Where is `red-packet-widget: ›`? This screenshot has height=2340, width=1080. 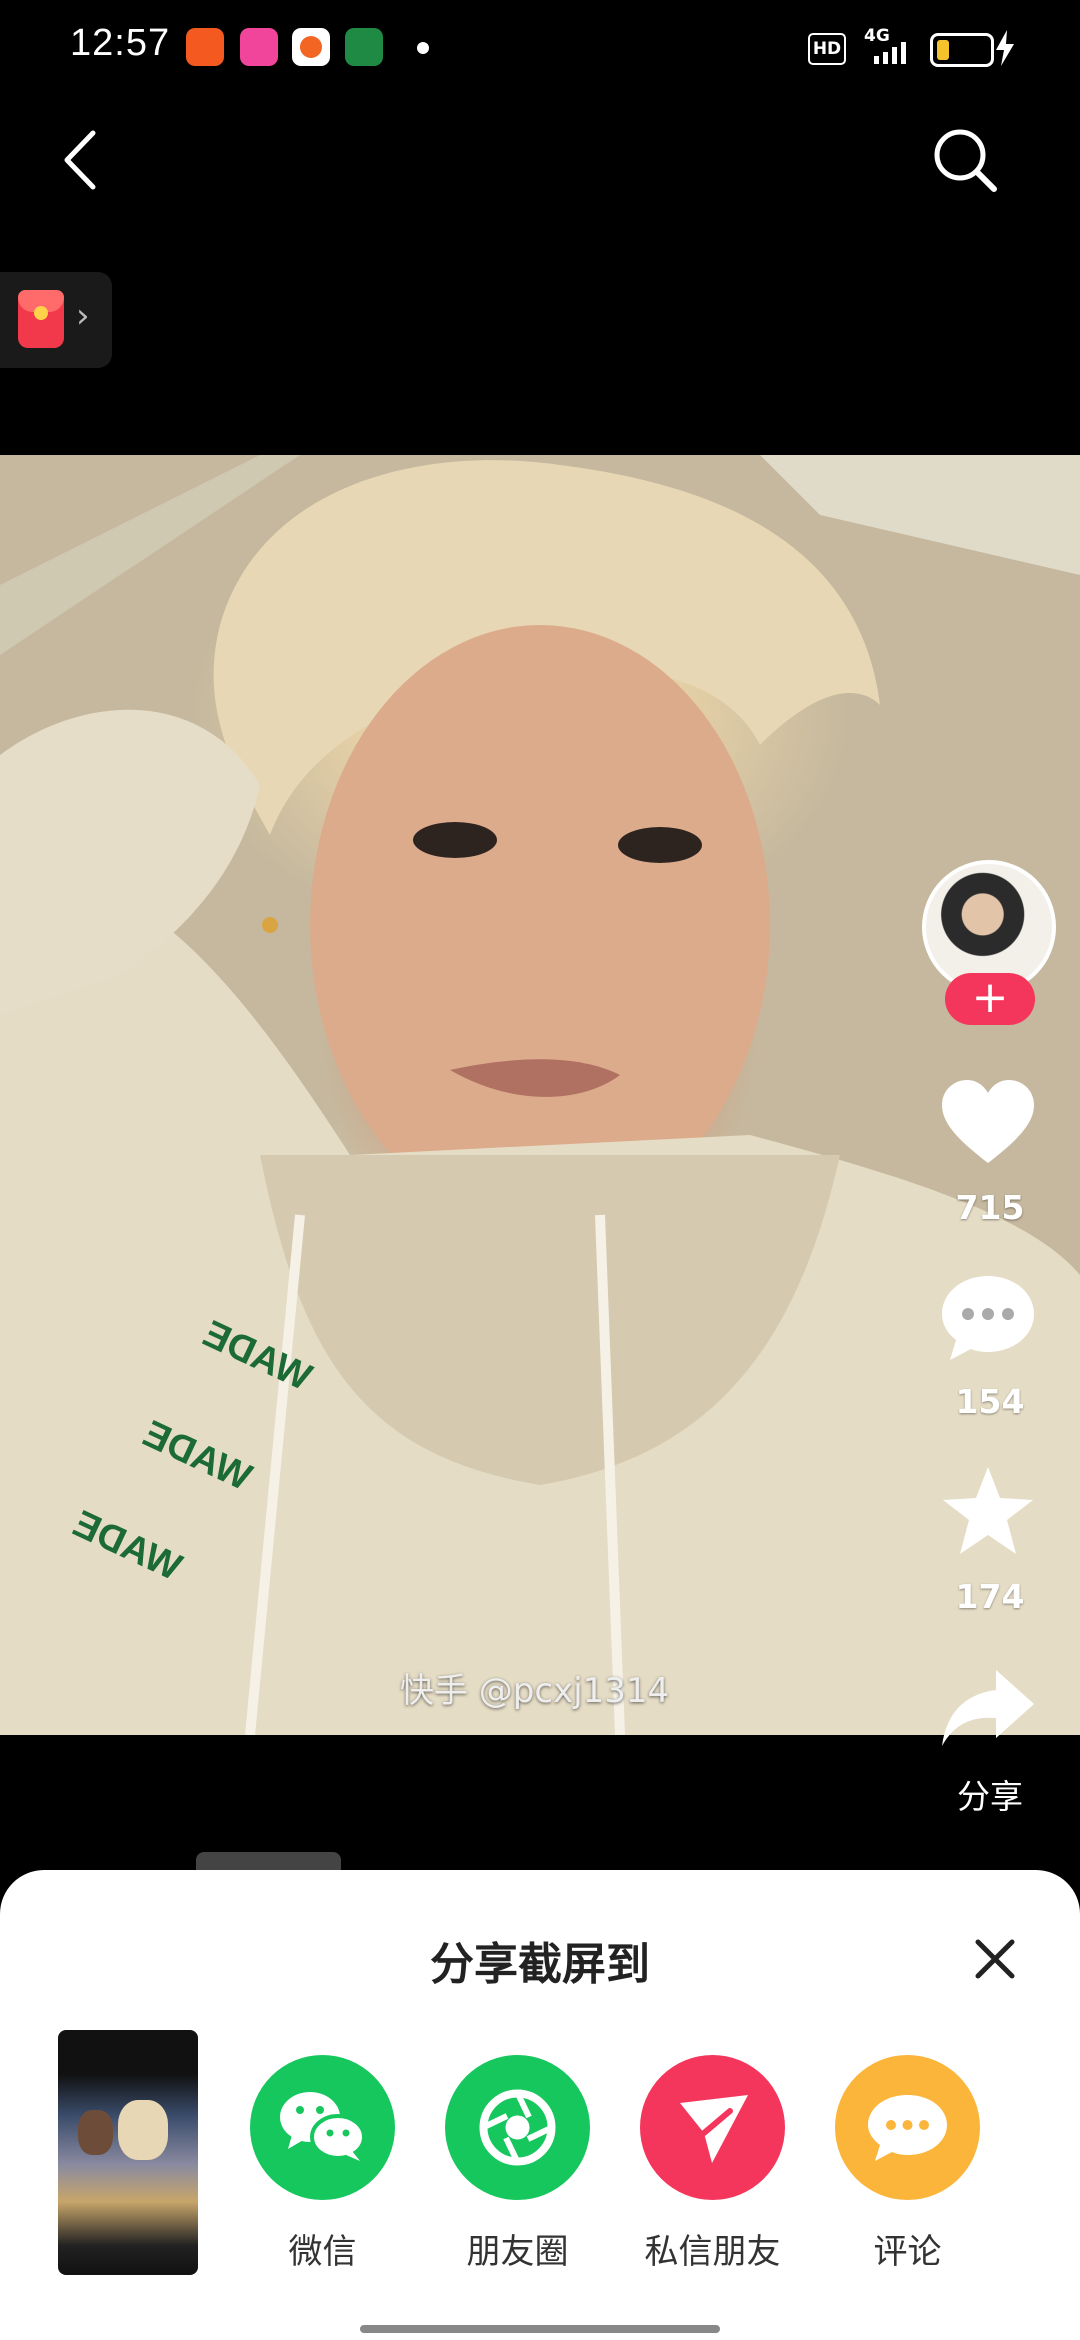
red-packet-widget: › is located at coordinates (56, 320).